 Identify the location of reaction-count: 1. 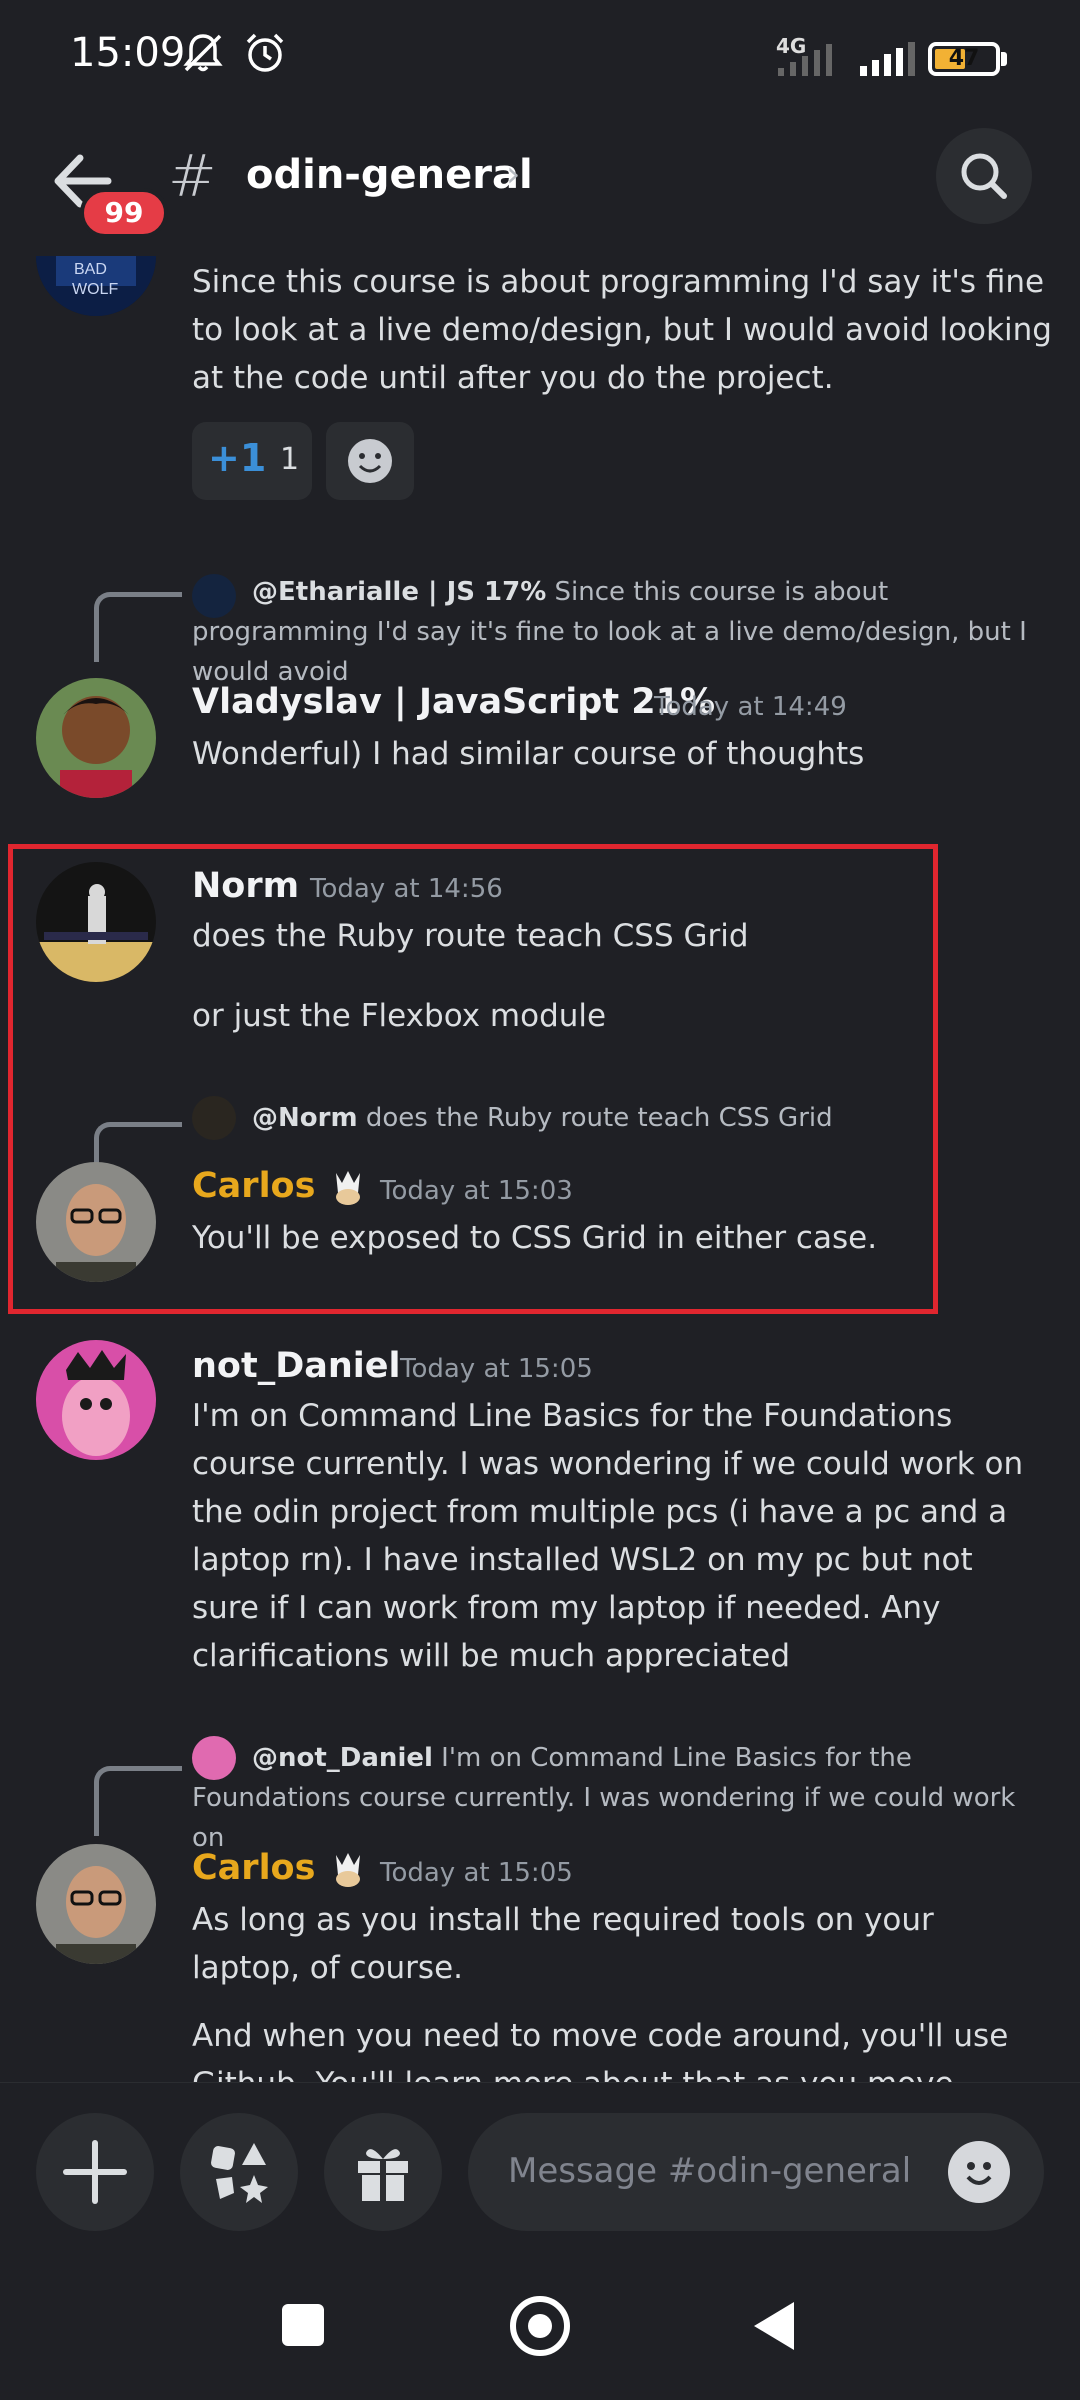
(290, 459).